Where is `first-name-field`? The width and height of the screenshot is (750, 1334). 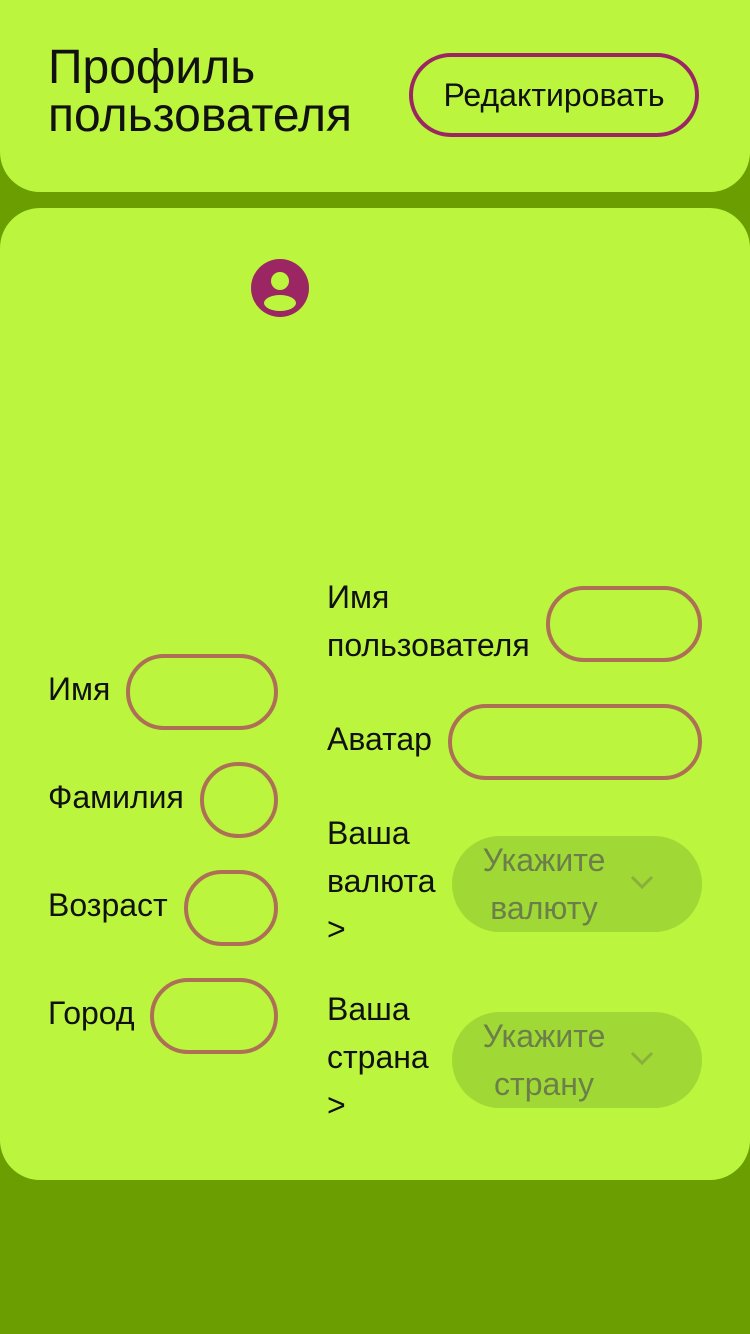 first-name-field is located at coordinates (202, 692).